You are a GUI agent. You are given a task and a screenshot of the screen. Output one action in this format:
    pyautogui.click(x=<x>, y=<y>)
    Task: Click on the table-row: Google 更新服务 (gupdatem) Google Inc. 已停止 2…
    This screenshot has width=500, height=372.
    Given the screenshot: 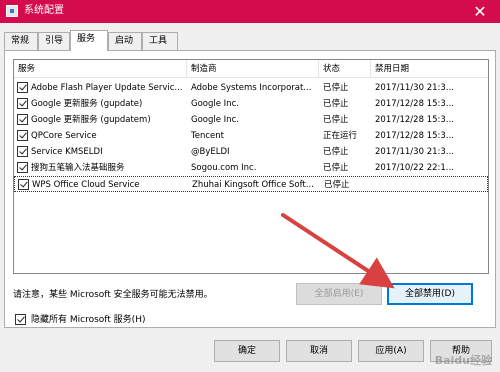 What is the action you would take?
    pyautogui.click(x=251, y=120)
    